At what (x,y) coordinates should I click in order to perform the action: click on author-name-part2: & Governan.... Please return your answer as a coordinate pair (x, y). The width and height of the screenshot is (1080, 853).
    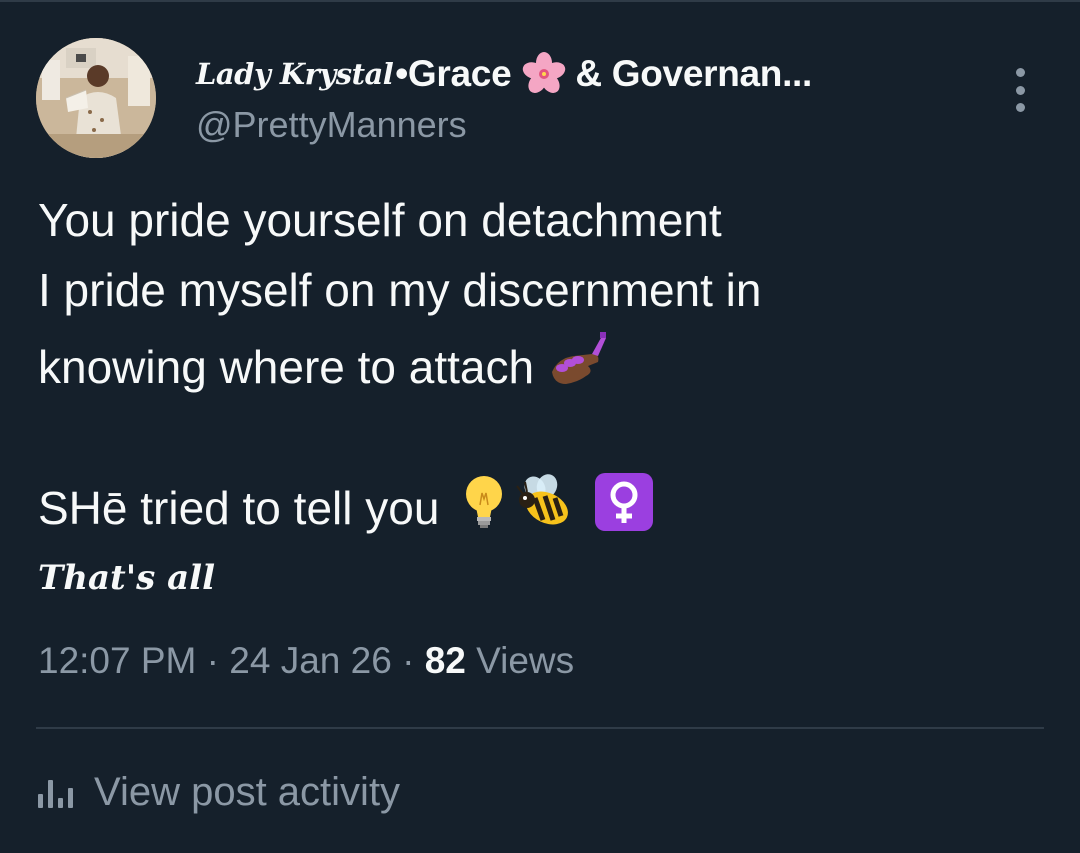
    Looking at the image, I should click on (694, 73).